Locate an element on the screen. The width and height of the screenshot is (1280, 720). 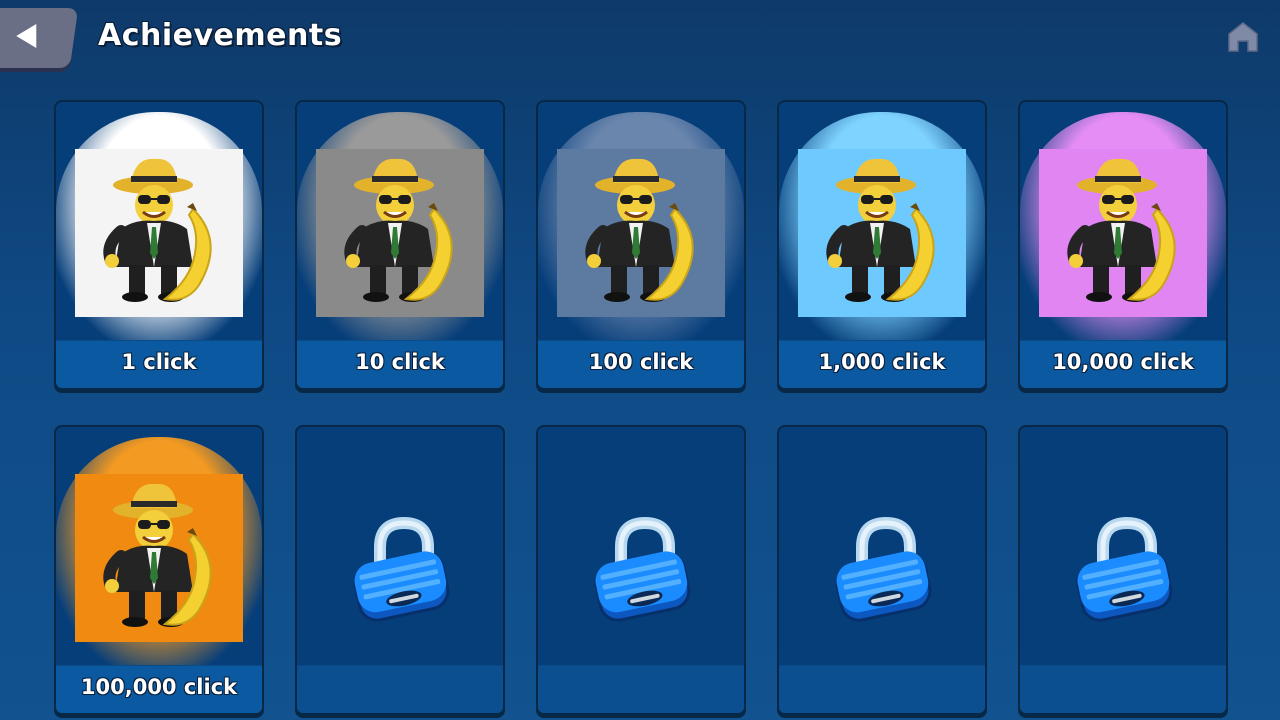
achievement-card: 100 click is located at coordinates (641, 245).